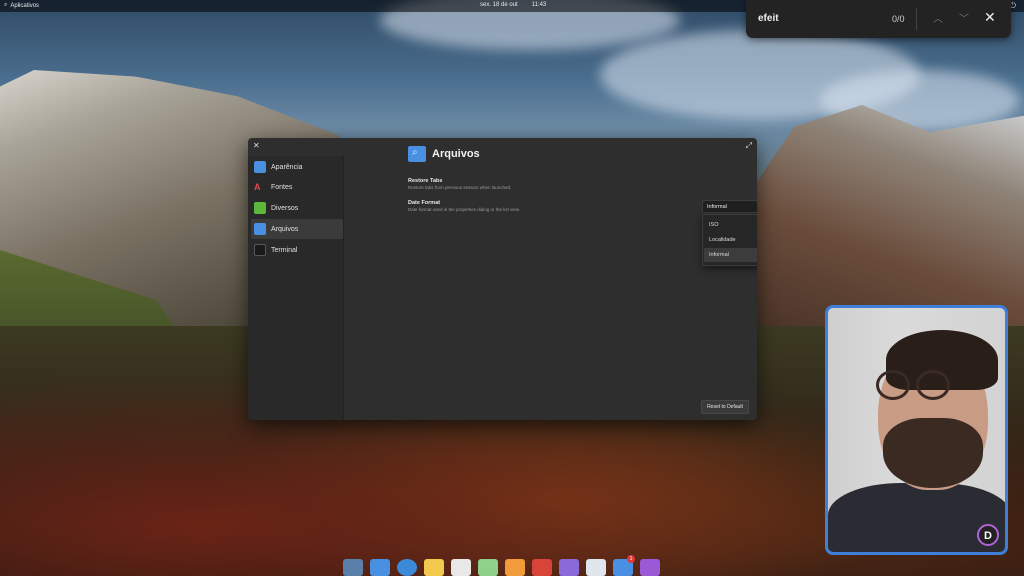 The height and width of the screenshot is (576, 1024). What do you see at coordinates (990, 17) in the screenshot?
I see `close-icon: ✕` at bounding box center [990, 17].